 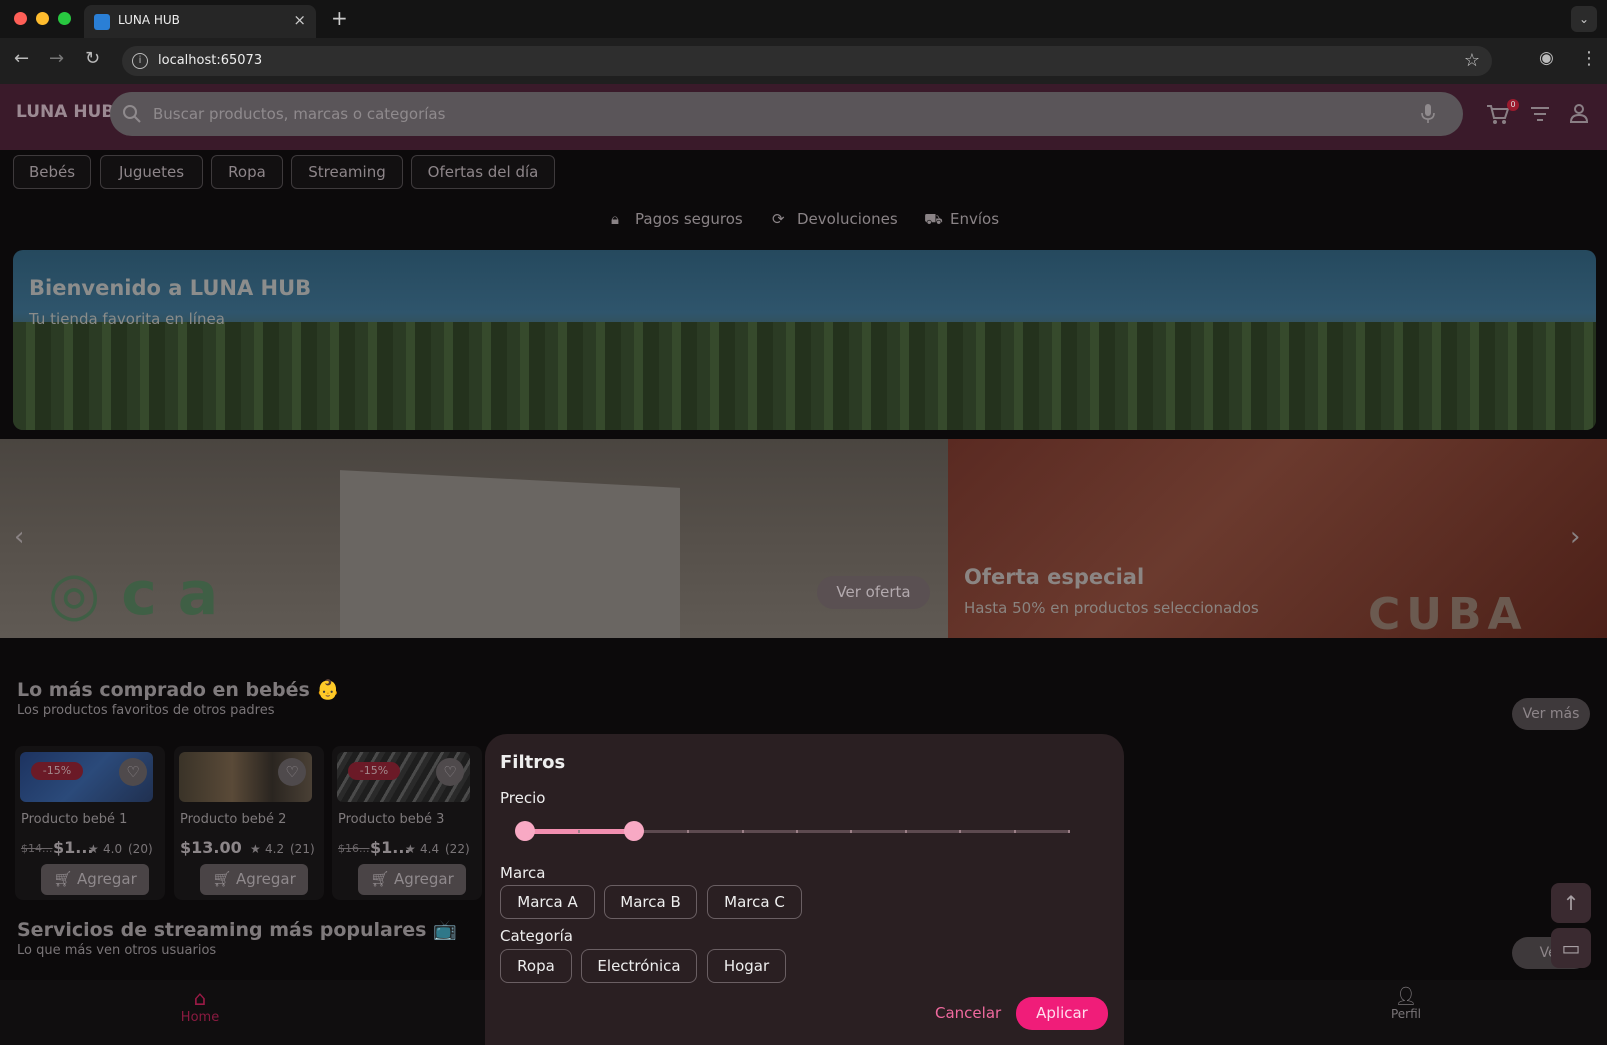 I want to click on carousel-next-icon: ›, so click(x=1575, y=537).